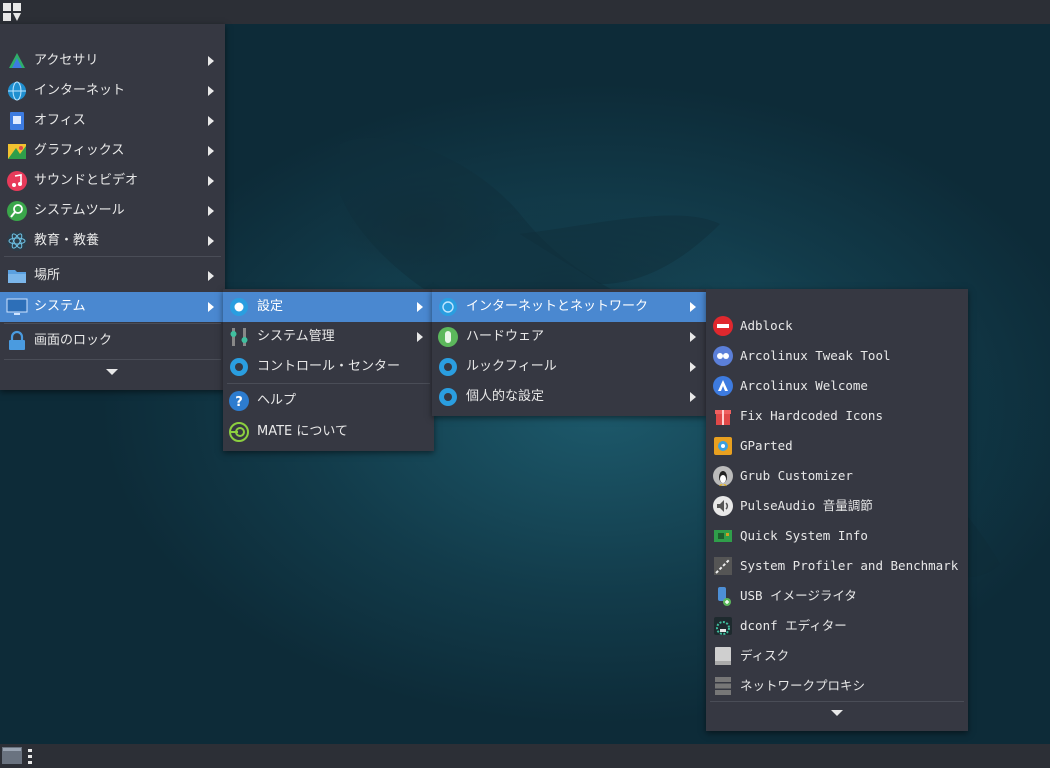  I want to click on lock-icon, so click(17, 340).